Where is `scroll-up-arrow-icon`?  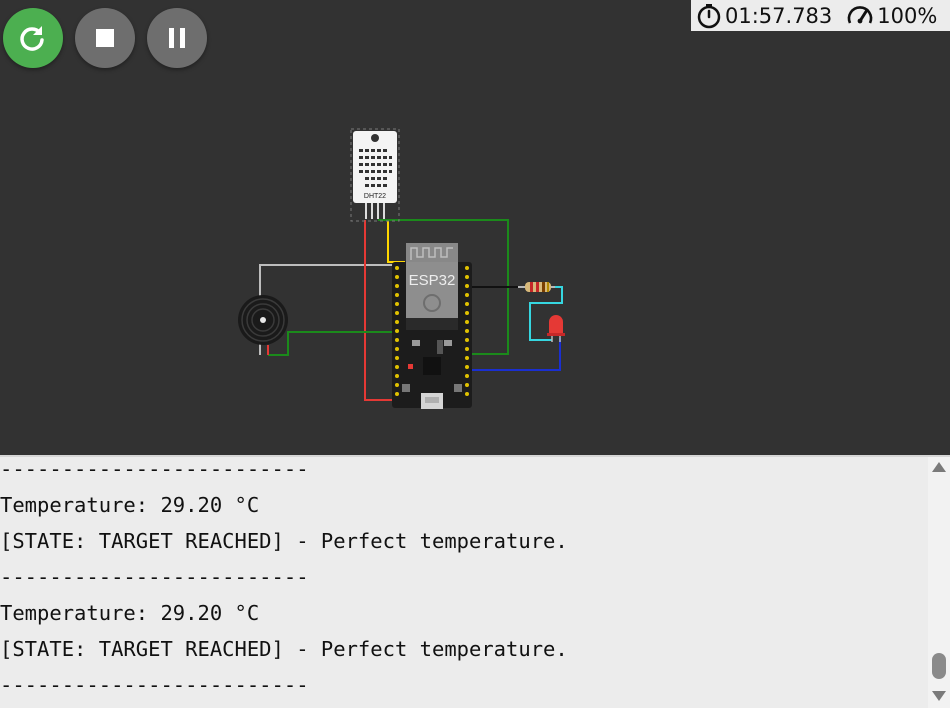 scroll-up-arrow-icon is located at coordinates (939, 467).